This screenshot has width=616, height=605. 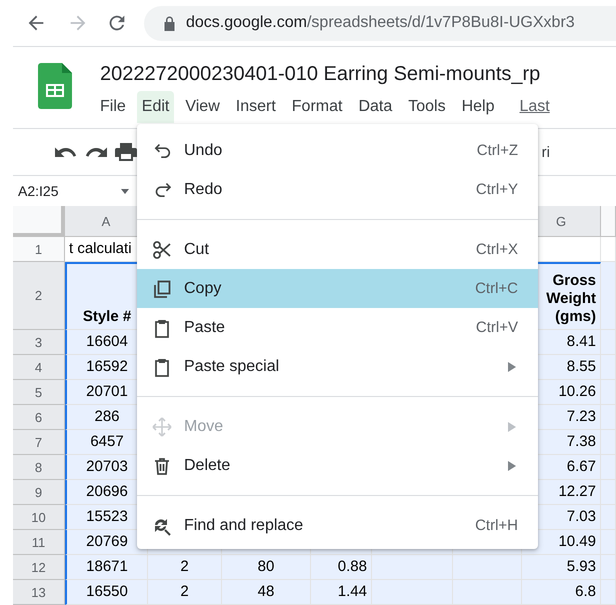 I want to click on shortcut-text: Ctrl+V, so click(x=497, y=327).